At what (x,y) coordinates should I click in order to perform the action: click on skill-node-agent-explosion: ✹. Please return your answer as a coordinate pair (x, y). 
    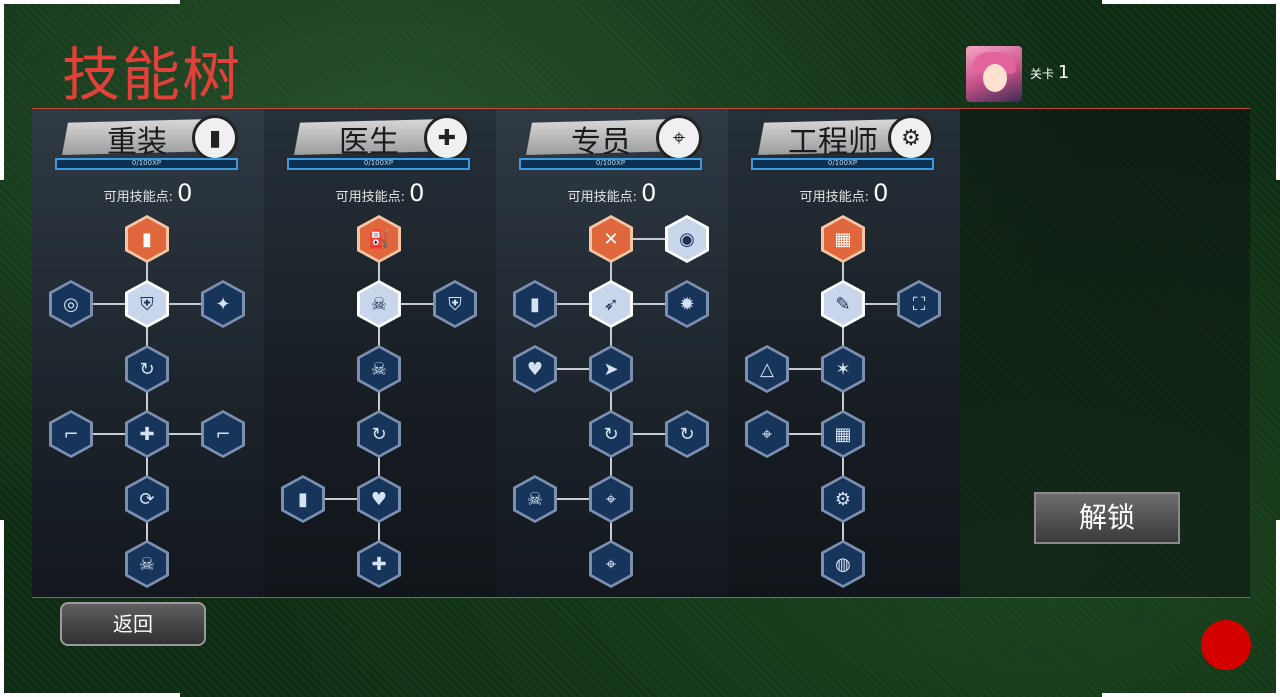
    Looking at the image, I should click on (687, 304).